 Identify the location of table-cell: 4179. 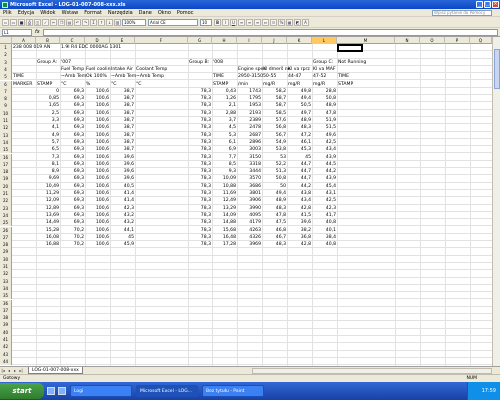
(249, 222).